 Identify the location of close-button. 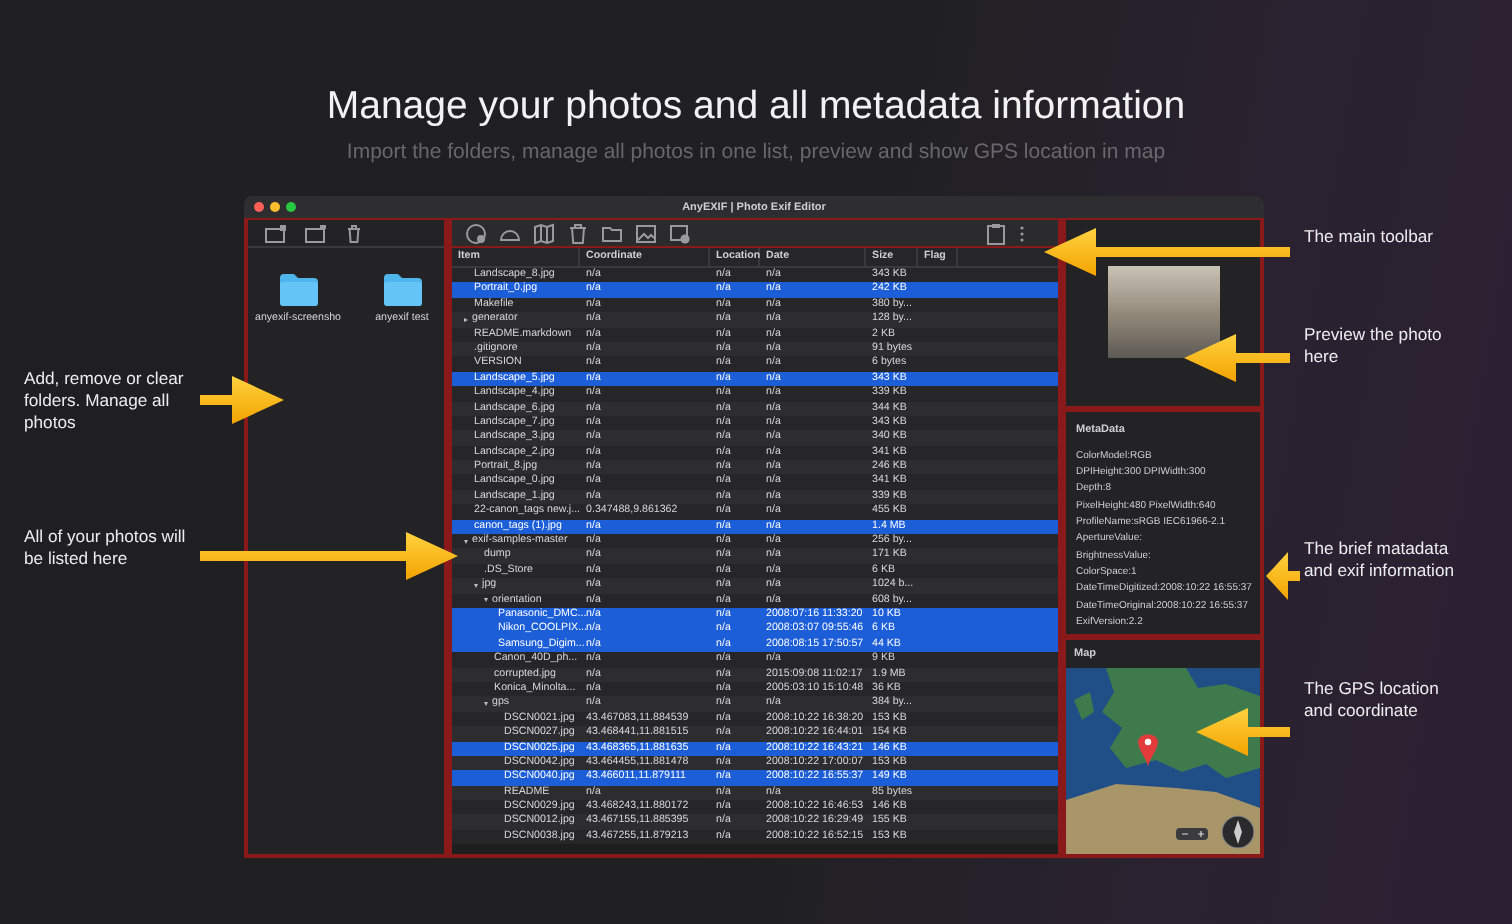
(259, 207).